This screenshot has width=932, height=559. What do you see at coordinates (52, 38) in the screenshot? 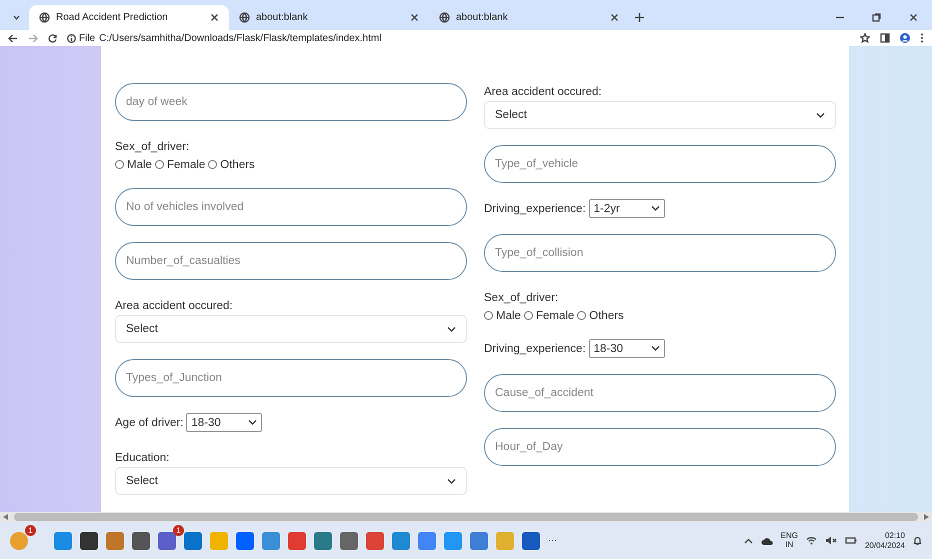
I see `reload-icon` at bounding box center [52, 38].